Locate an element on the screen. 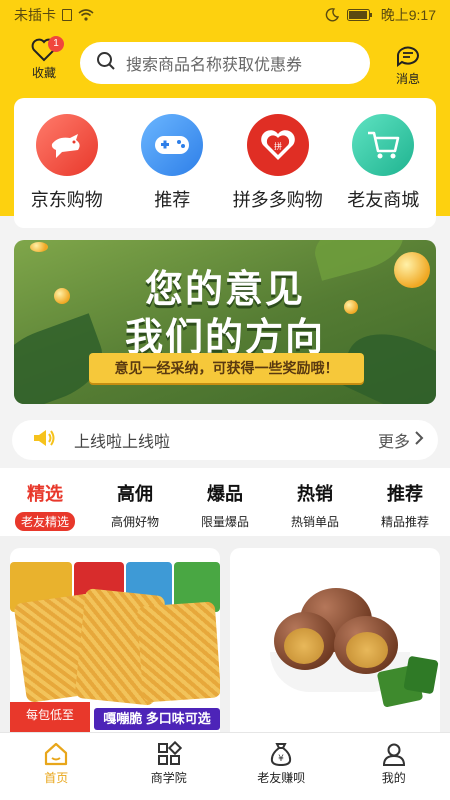 The height and width of the screenshot is (800, 450). money-bag-icon: ¥ is located at coordinates (281, 754).